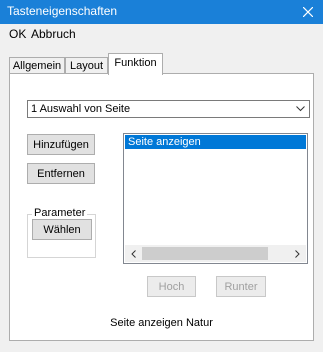 The width and height of the screenshot is (323, 352). What do you see at coordinates (297, 253) in the screenshot?
I see `chevron-right-icon` at bounding box center [297, 253].